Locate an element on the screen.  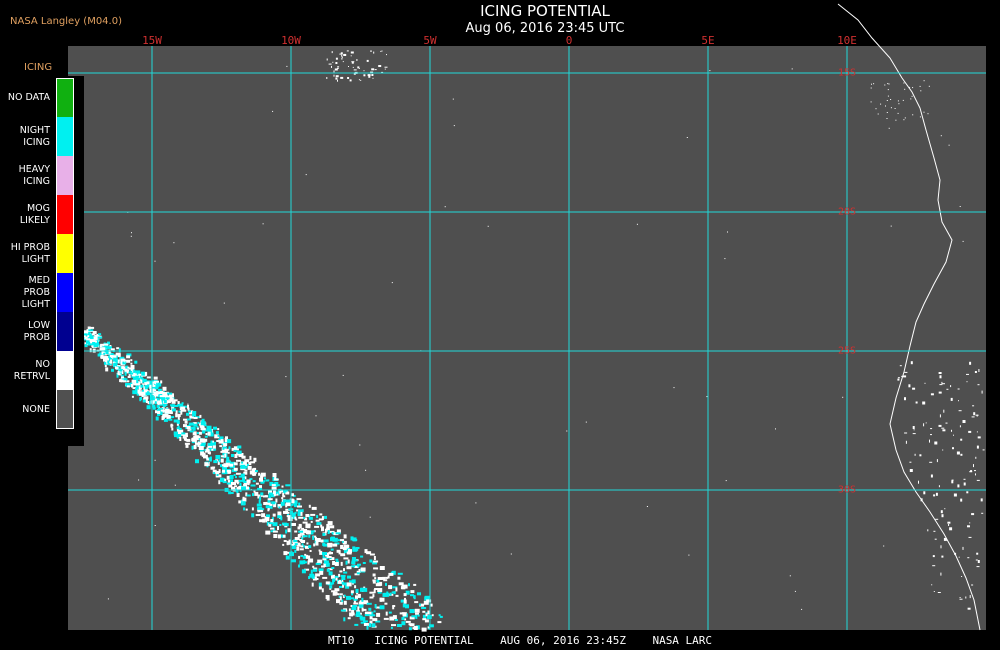
latitude-label: 25S is located at coordinates (847, 351).